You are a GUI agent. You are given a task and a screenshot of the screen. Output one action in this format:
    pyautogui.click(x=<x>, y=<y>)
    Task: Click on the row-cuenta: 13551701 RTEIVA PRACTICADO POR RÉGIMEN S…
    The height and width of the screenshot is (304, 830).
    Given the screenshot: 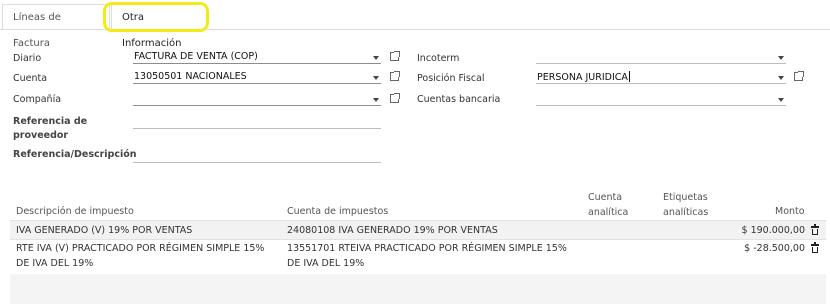 What is the action you would take?
    pyautogui.click(x=434, y=256)
    